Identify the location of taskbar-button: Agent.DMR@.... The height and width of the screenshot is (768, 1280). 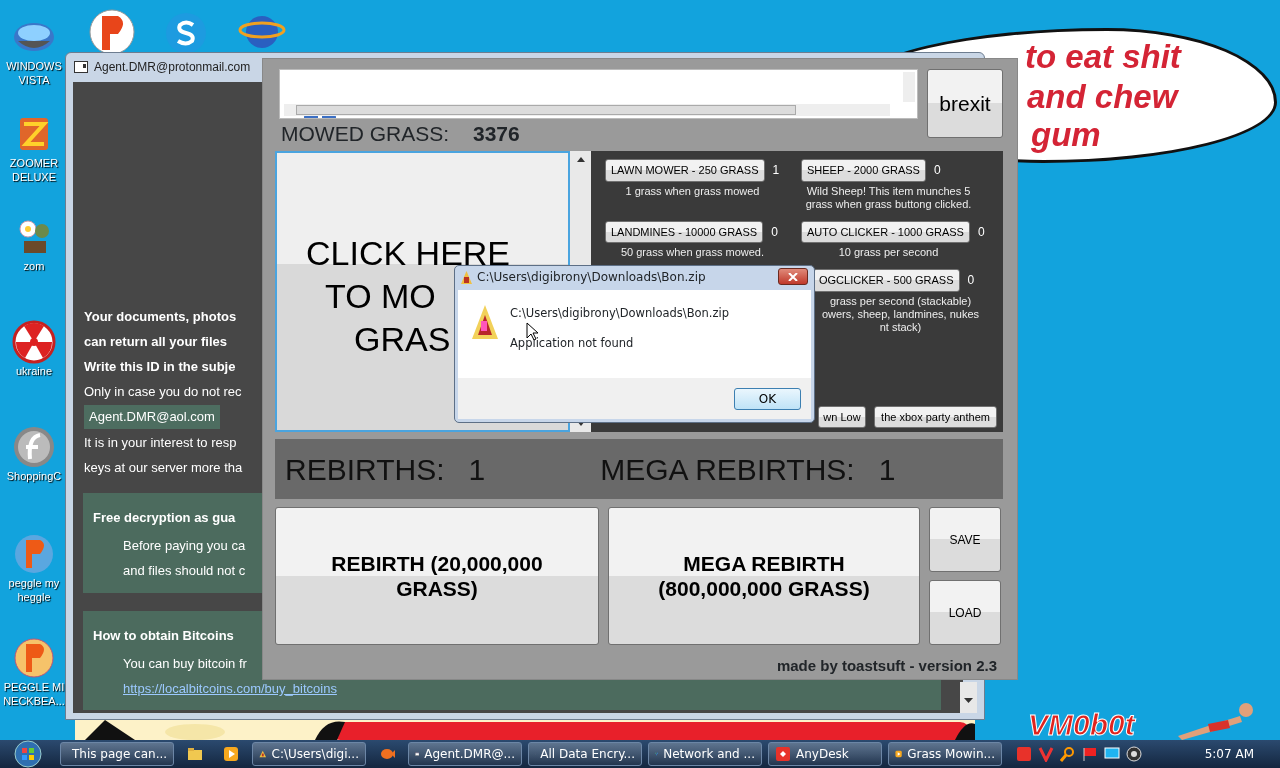
(465, 754).